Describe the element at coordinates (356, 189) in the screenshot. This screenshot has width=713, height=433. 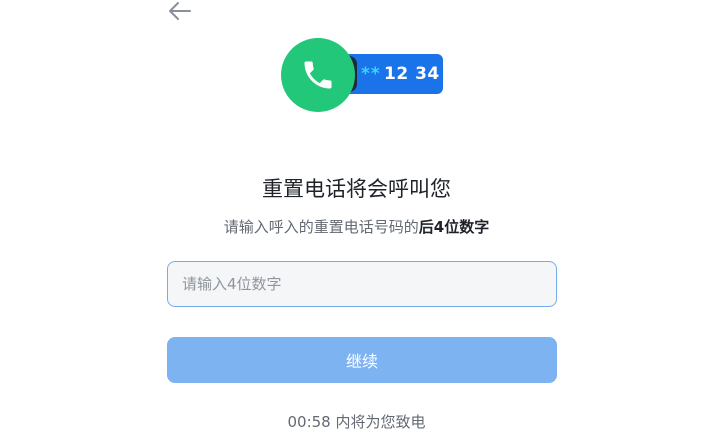
I see `page-title: 重置电话将会呼叫您` at that location.